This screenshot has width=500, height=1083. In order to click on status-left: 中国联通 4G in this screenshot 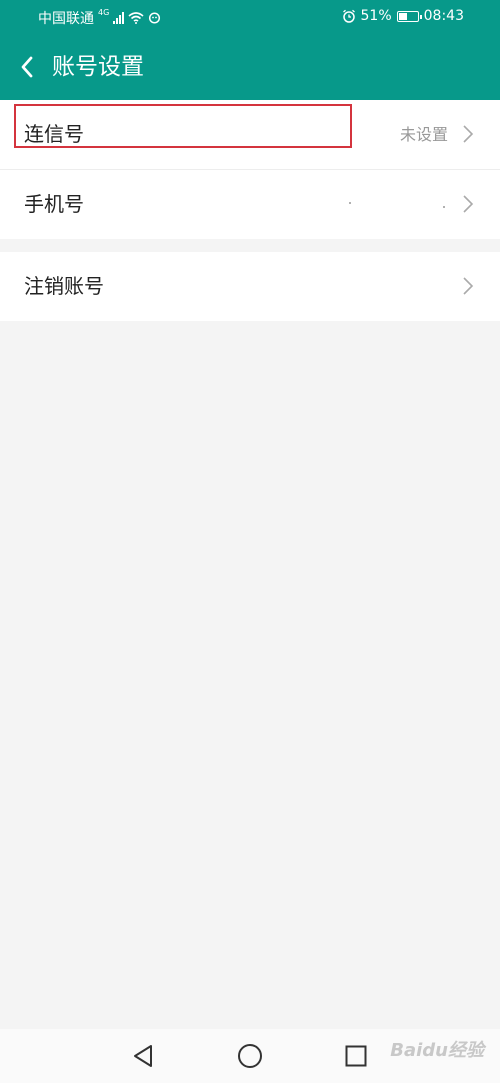, I will do `click(99, 18)`.